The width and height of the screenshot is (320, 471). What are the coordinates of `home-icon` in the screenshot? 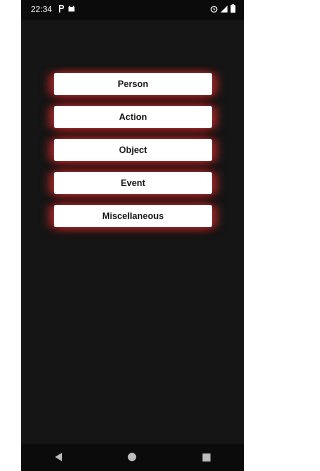 It's located at (132, 458).